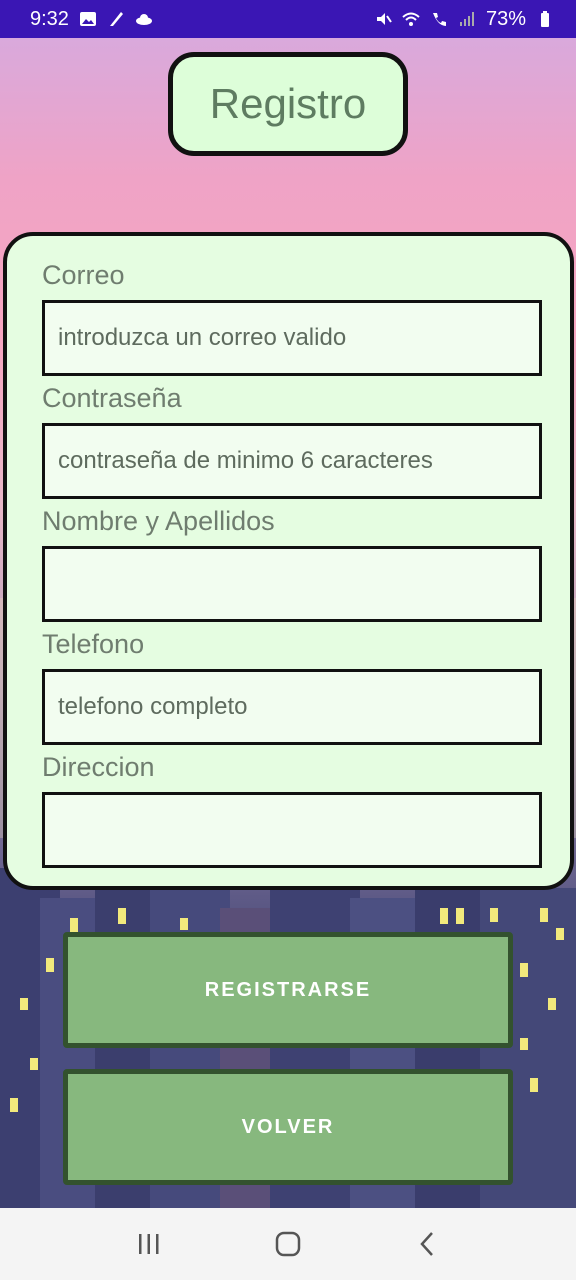 This screenshot has width=576, height=1280. What do you see at coordinates (288, 19) in the screenshot?
I see `status-bar: 9:32 73%` at bounding box center [288, 19].